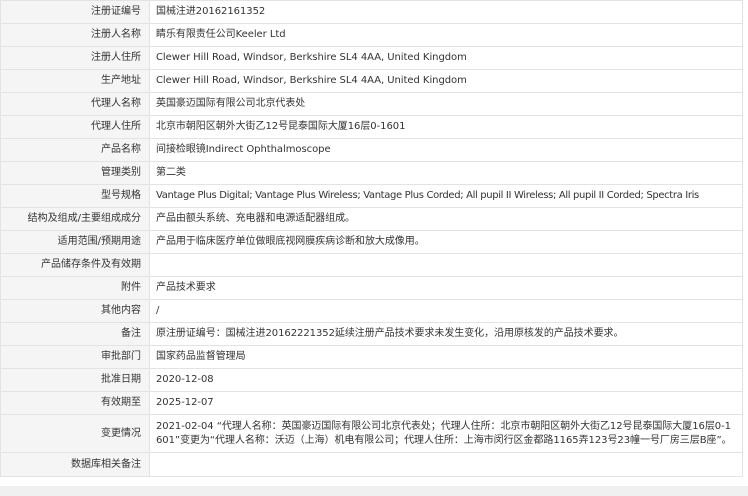 The height and width of the screenshot is (496, 748). I want to click on field-label: 产品名称, so click(75, 150).